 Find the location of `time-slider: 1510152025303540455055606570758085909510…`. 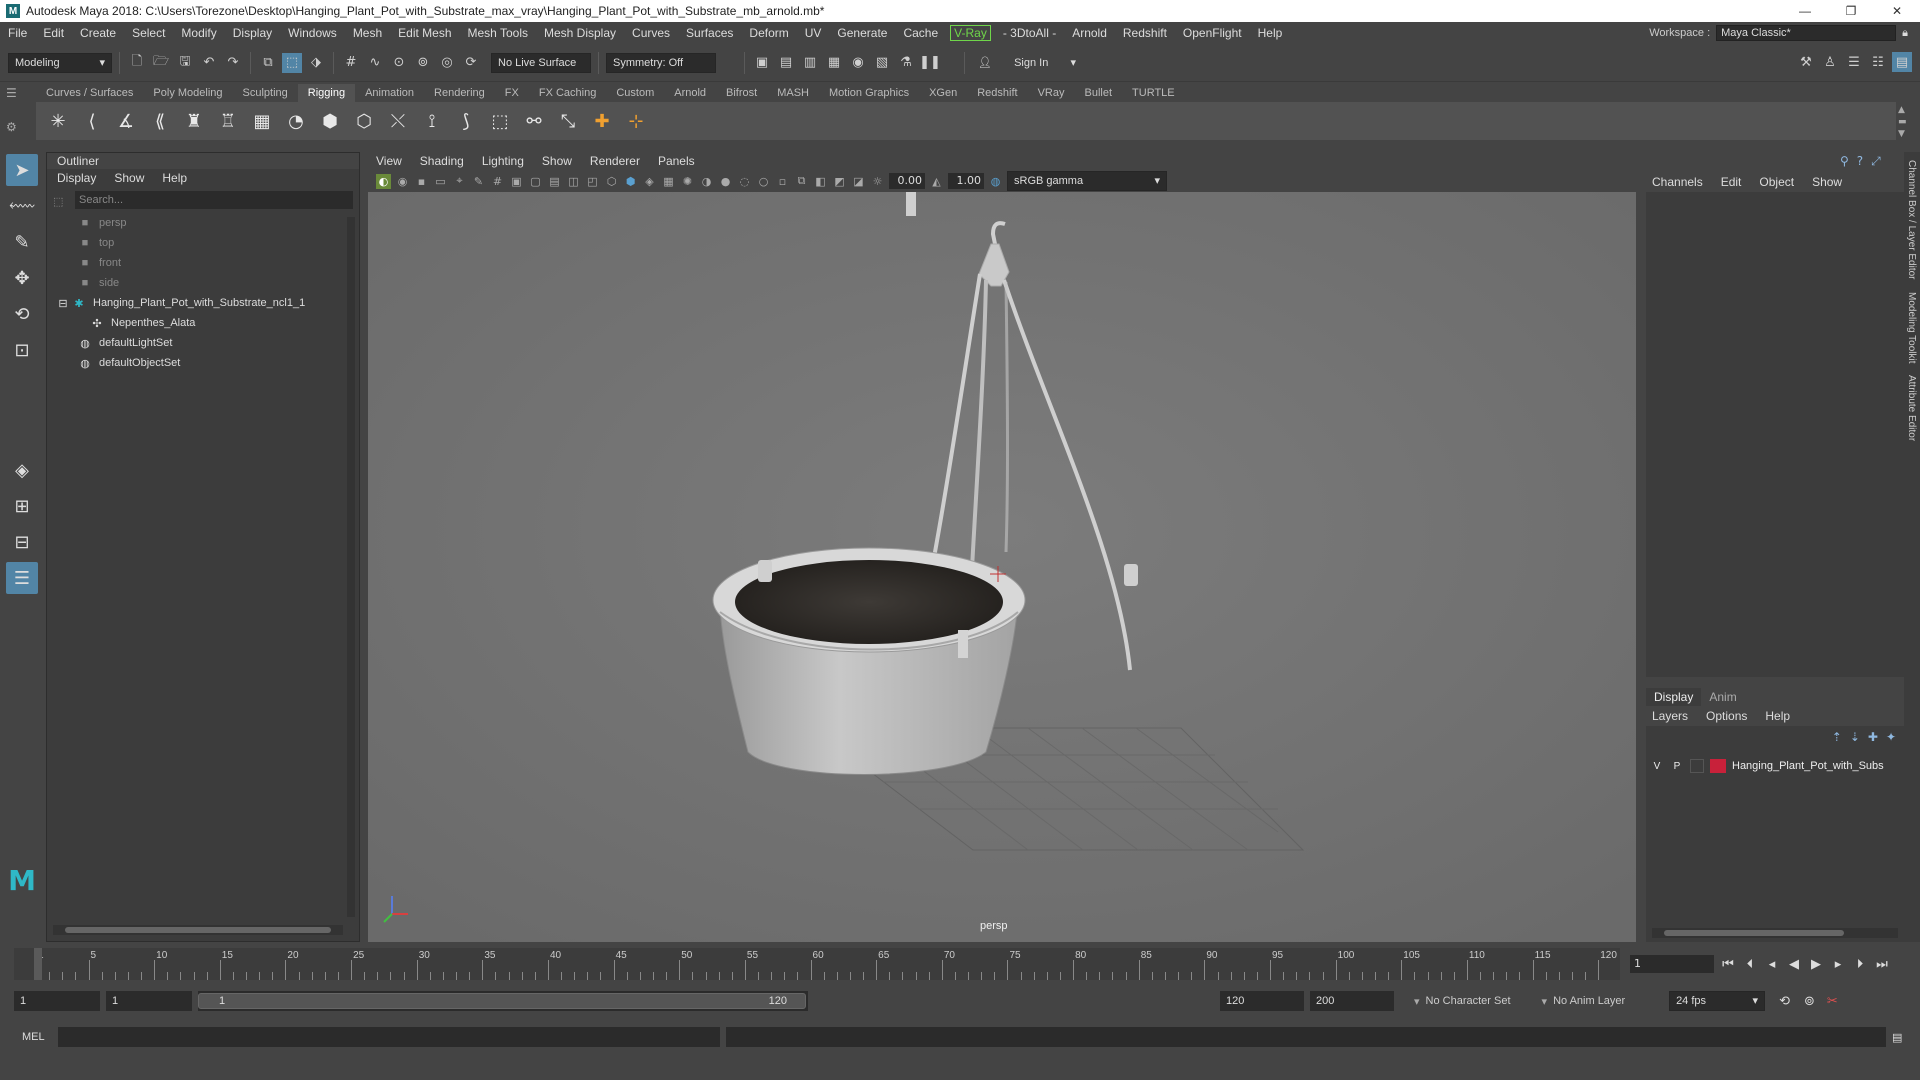

time-slider: 1510152025303540455055606570758085909510… is located at coordinates (817, 964).